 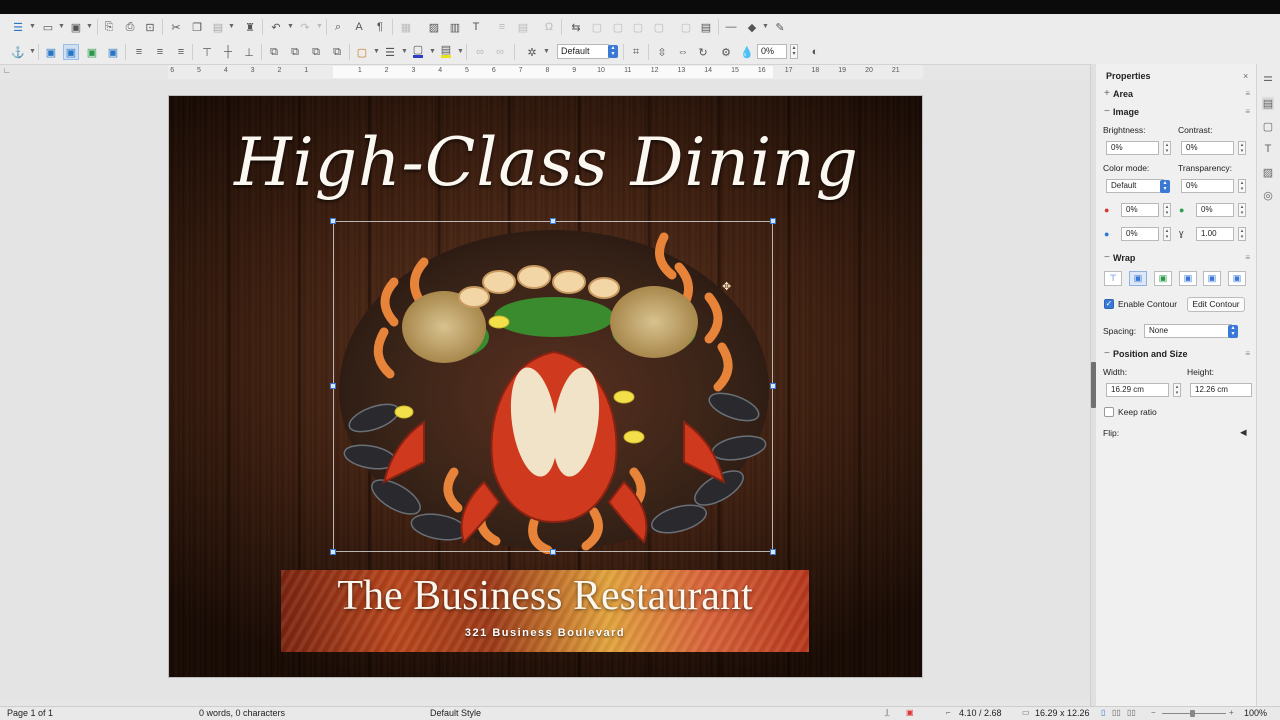 I want to click on anchor-icon: ⚓, so click(x=18, y=52).